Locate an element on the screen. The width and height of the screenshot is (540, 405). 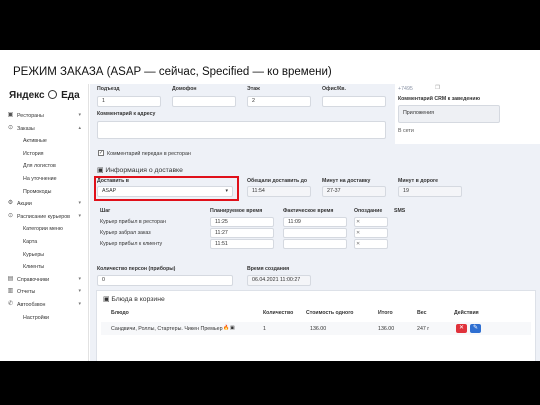
sidebar-item: ⚙ Акции ▾ is located at coordinates (44, 204).